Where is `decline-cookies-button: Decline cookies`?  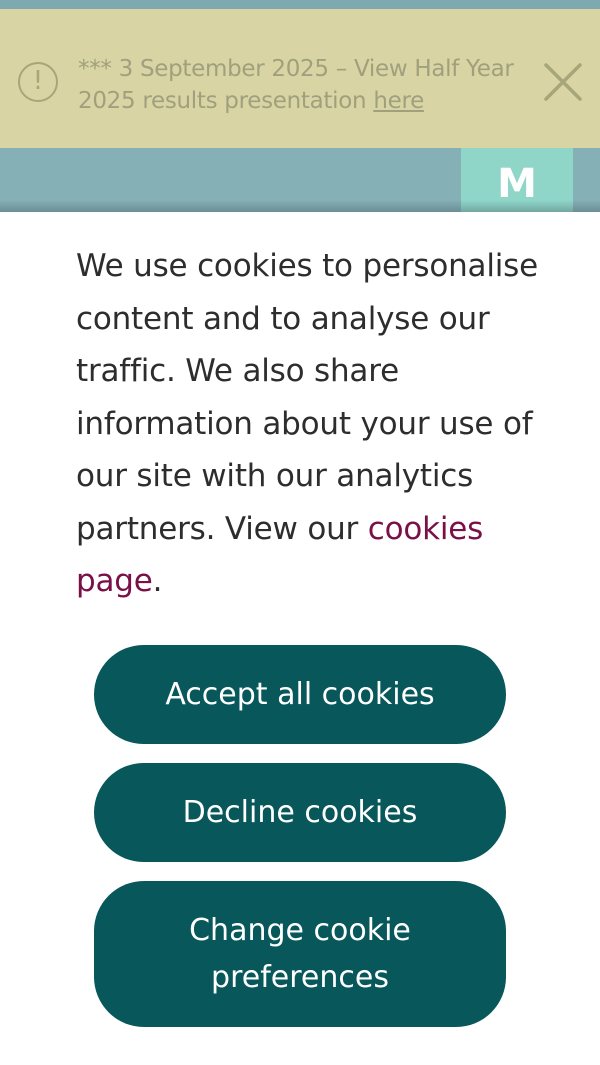
decline-cookies-button: Decline cookies is located at coordinates (300, 812).